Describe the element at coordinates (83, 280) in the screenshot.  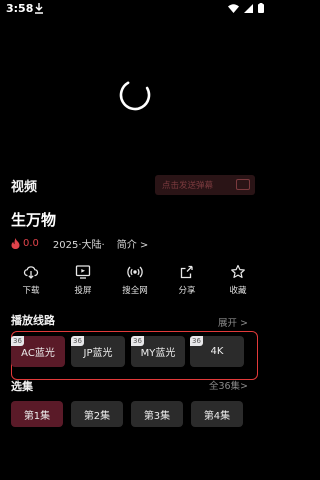
I see `cast-button: 投屏` at that location.